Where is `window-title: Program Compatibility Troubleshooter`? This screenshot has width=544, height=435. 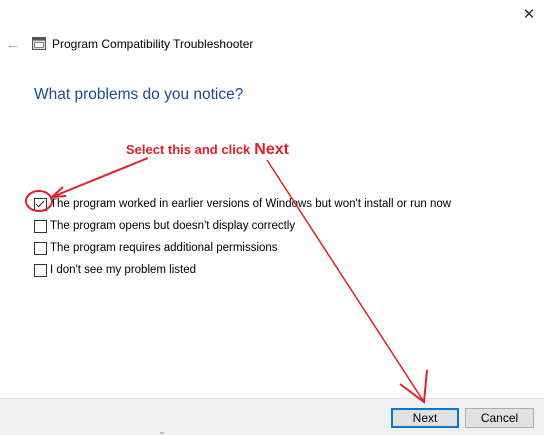 window-title: Program Compatibility Troubleshooter is located at coordinates (153, 44).